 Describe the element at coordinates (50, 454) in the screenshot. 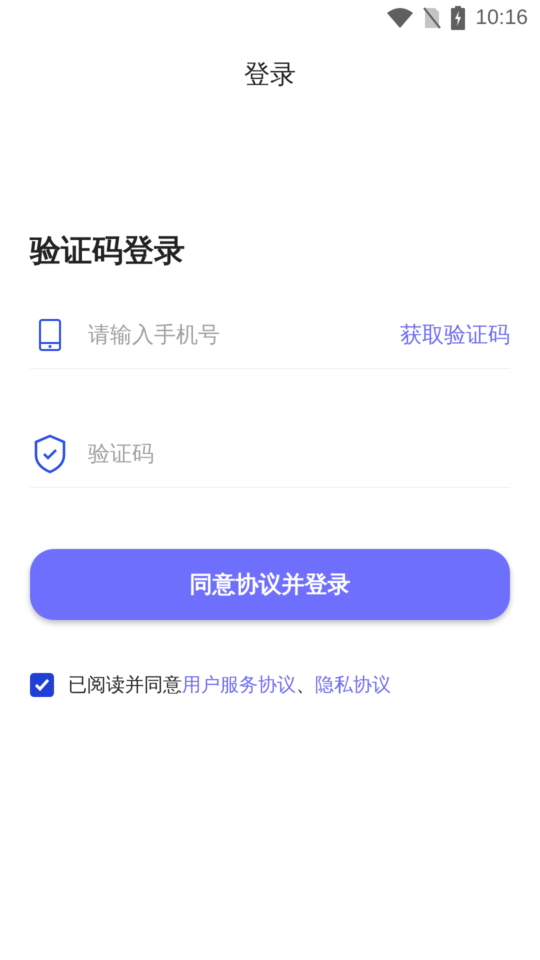

I see `shield-check-icon` at that location.